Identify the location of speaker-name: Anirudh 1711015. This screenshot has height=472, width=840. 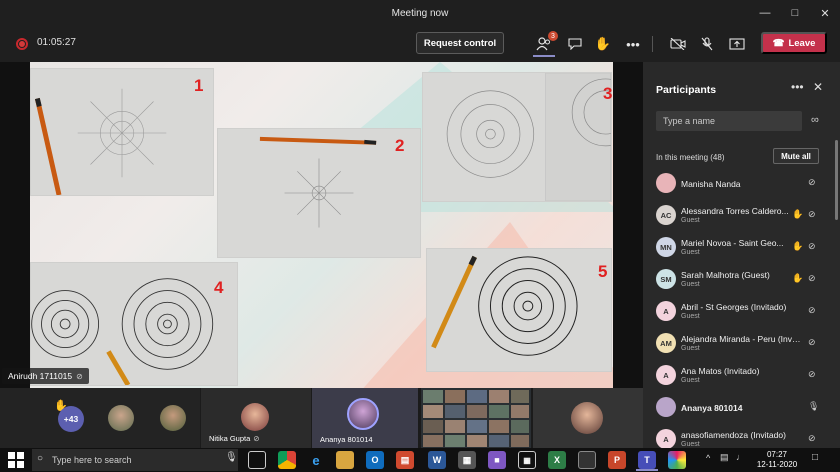
(40, 376).